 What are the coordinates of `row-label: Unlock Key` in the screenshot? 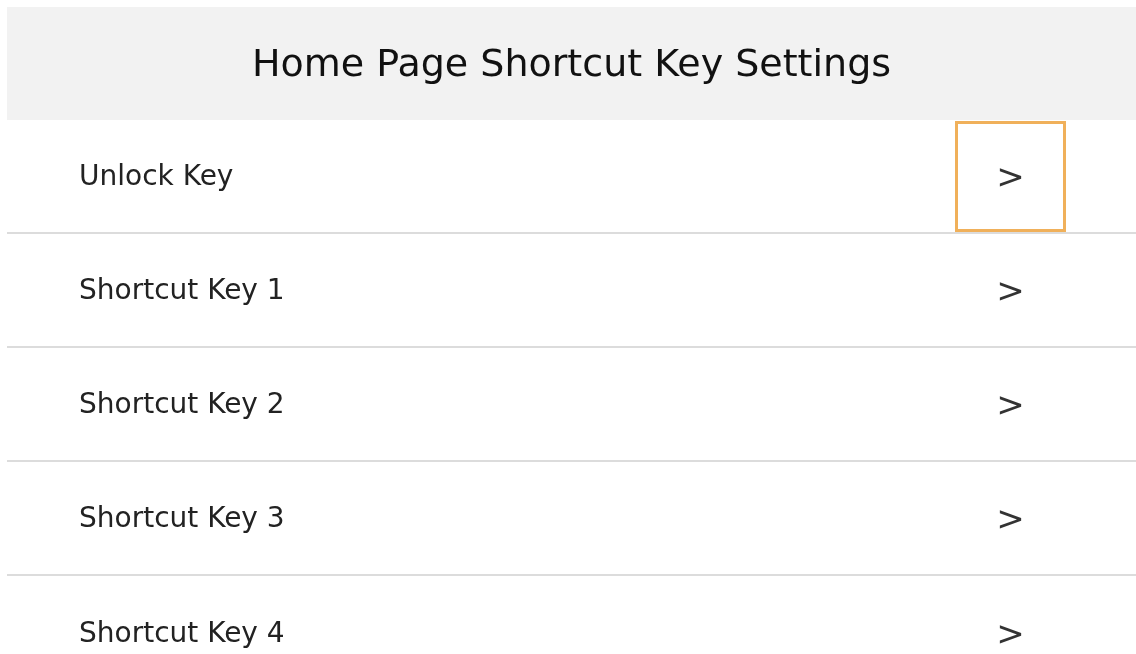 It's located at (156, 176).